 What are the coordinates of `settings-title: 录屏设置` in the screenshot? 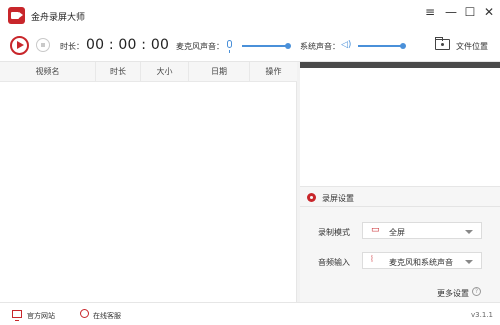 It's located at (338, 198).